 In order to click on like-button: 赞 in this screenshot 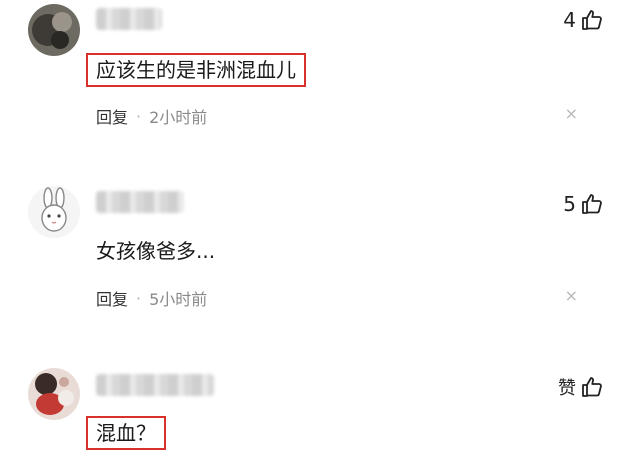, I will do `click(581, 387)`.